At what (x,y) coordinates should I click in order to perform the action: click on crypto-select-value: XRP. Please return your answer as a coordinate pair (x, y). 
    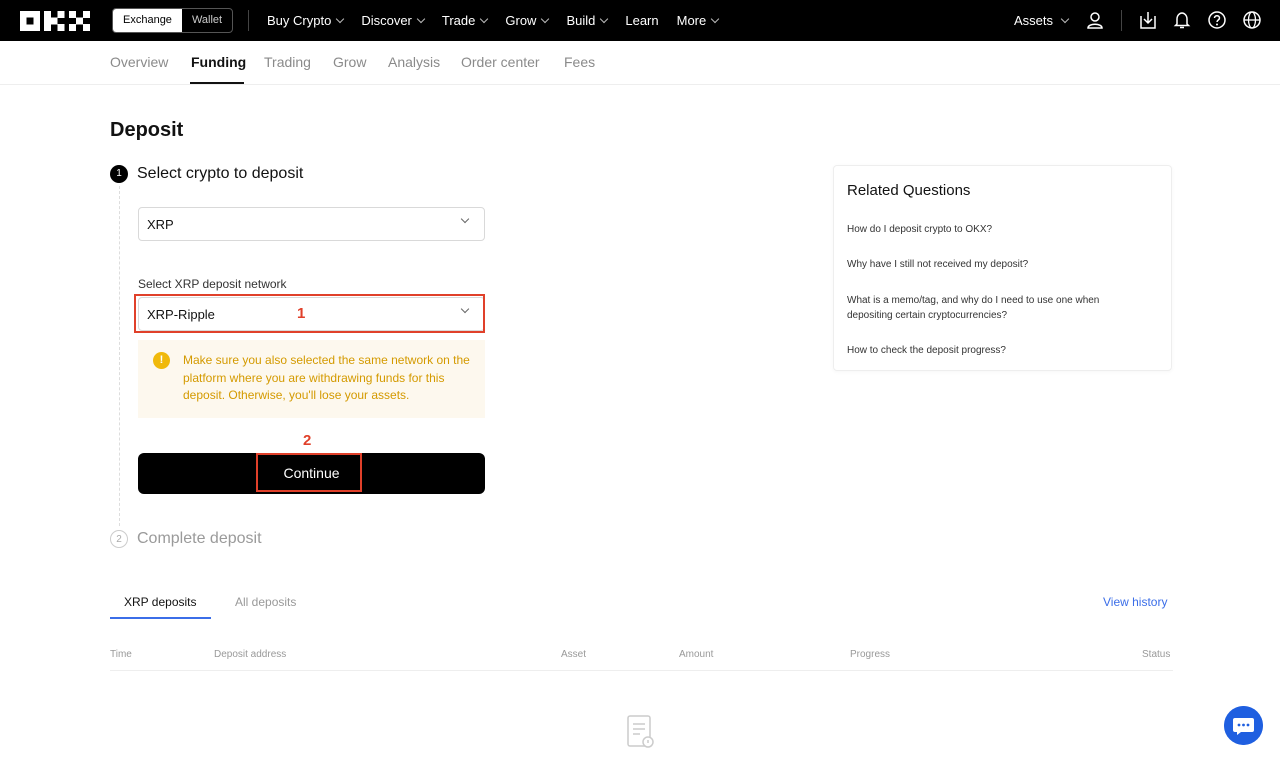
    Looking at the image, I should click on (160, 224).